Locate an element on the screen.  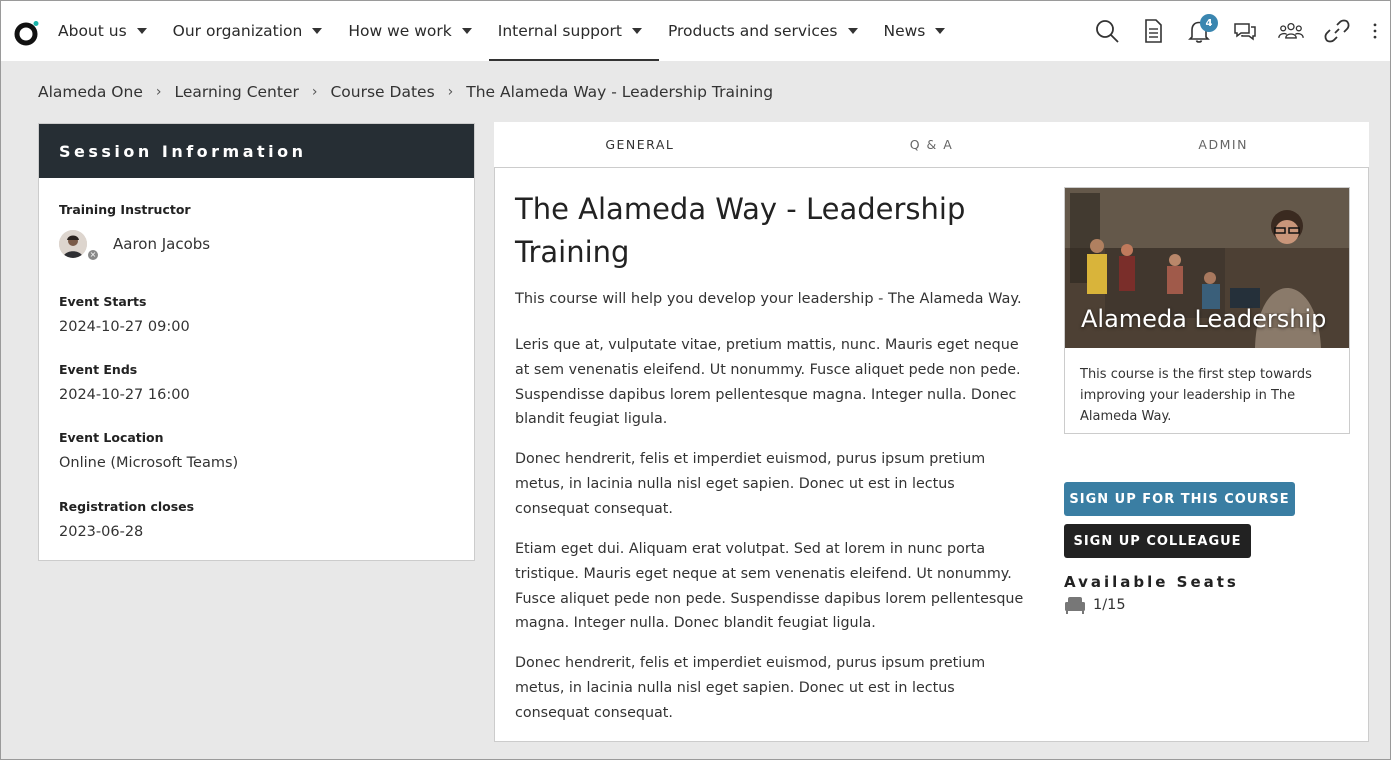
people-button is located at coordinates (1291, 31).